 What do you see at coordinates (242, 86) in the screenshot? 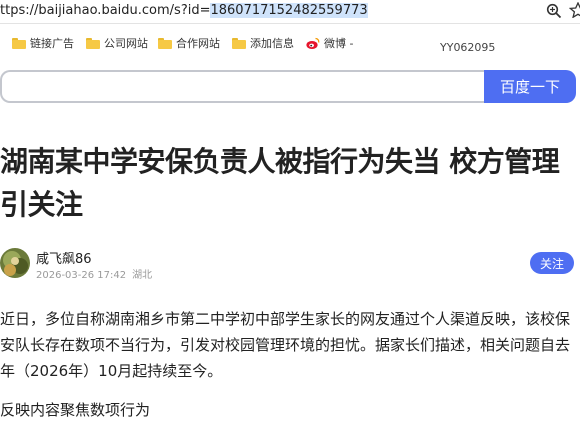
I see `search-input` at bounding box center [242, 86].